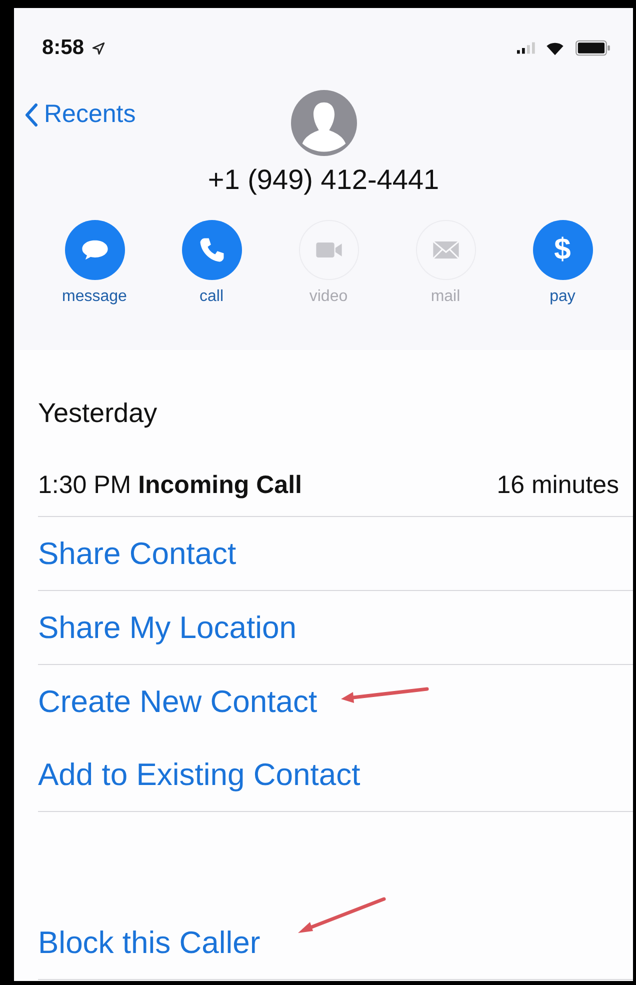 The image size is (636, 985). Describe the element at coordinates (80, 114) in the screenshot. I see `back-button: Recents` at that location.